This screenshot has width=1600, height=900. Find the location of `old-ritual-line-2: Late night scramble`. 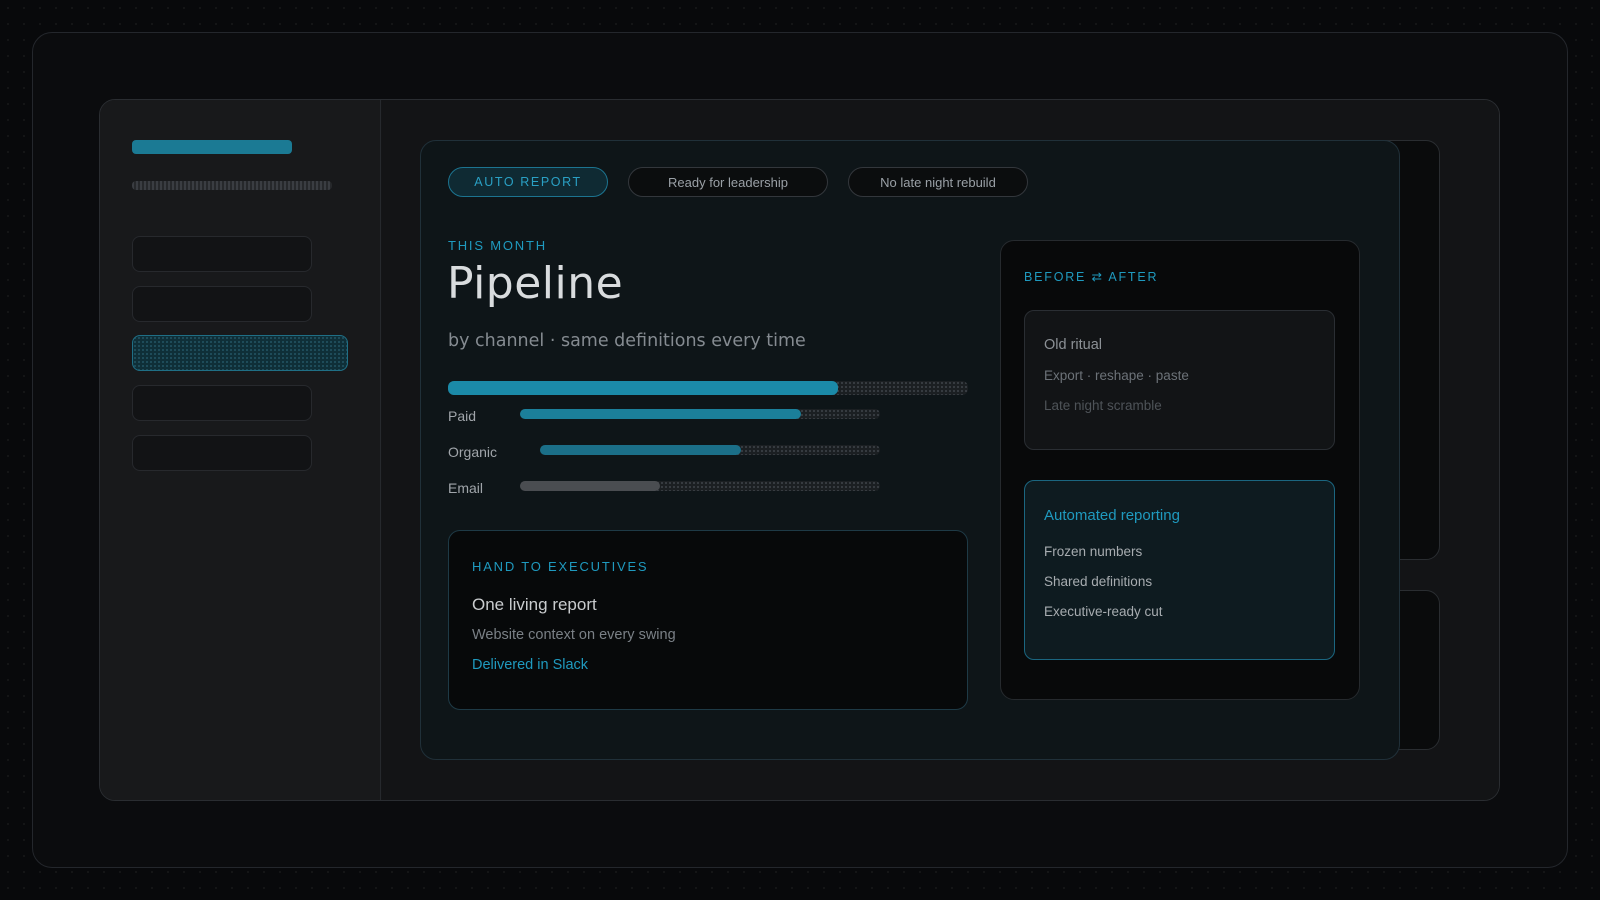

old-ritual-line-2: Late night scramble is located at coordinates (1103, 405).